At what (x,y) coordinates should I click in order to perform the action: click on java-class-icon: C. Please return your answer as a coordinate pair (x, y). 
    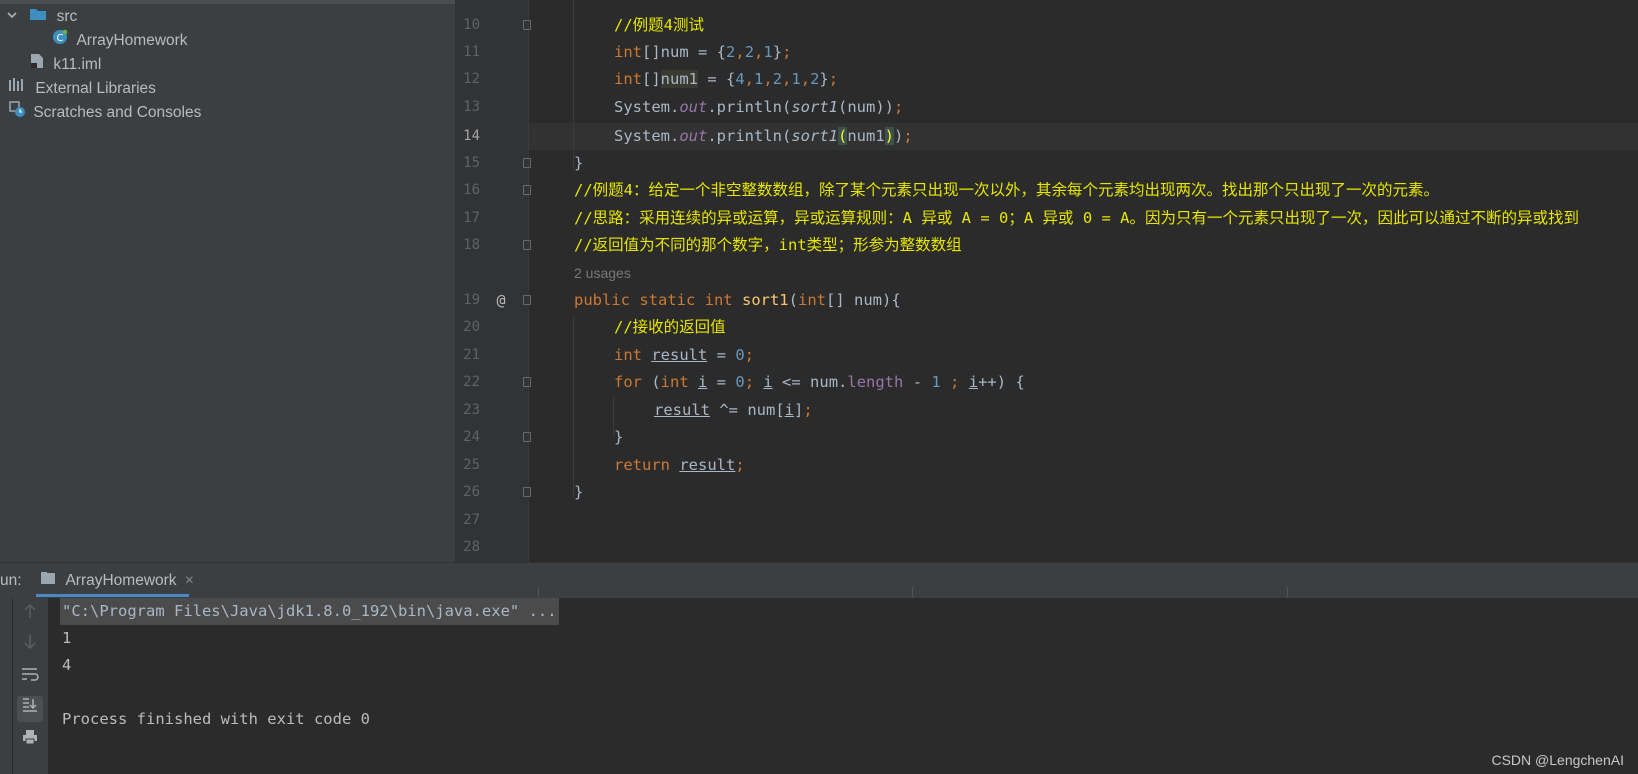
    Looking at the image, I should click on (60, 40).